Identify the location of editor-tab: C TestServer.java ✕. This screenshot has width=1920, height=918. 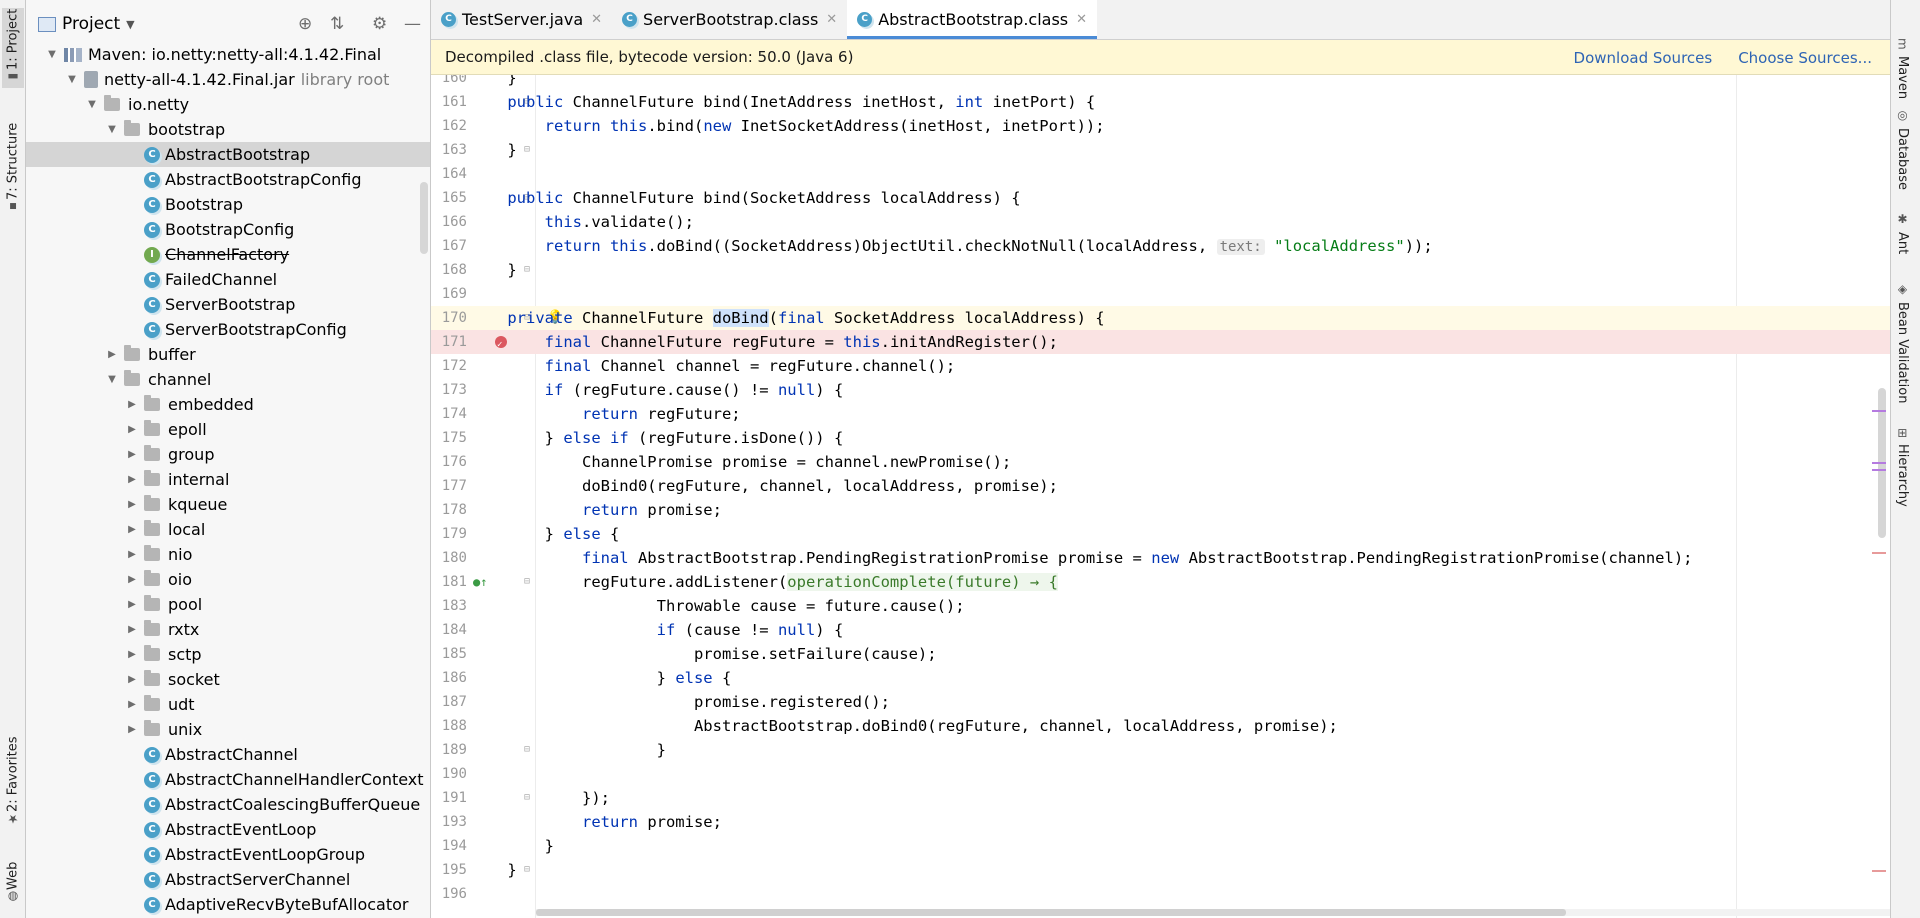
(521, 19).